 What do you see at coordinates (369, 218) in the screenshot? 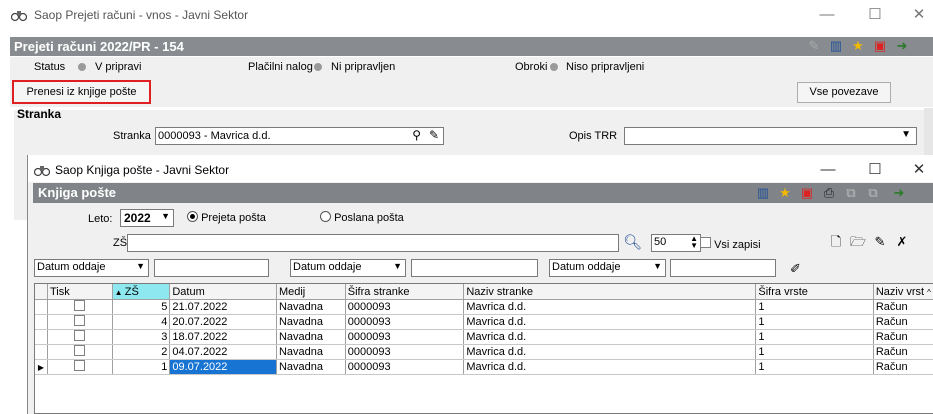
I see `radio-sent-label: Poslana pošta` at bounding box center [369, 218].